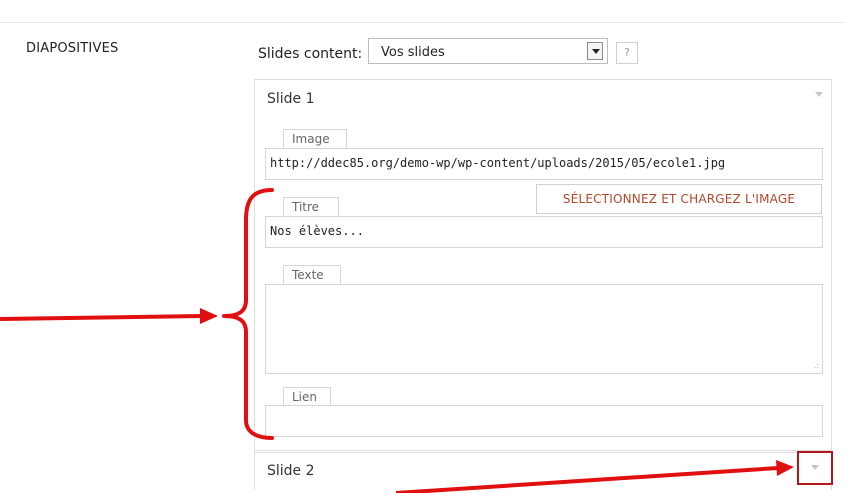 The height and width of the screenshot is (493, 845). What do you see at coordinates (72, 48) in the screenshot?
I see `section-label: DIAPOSITIVES` at bounding box center [72, 48].